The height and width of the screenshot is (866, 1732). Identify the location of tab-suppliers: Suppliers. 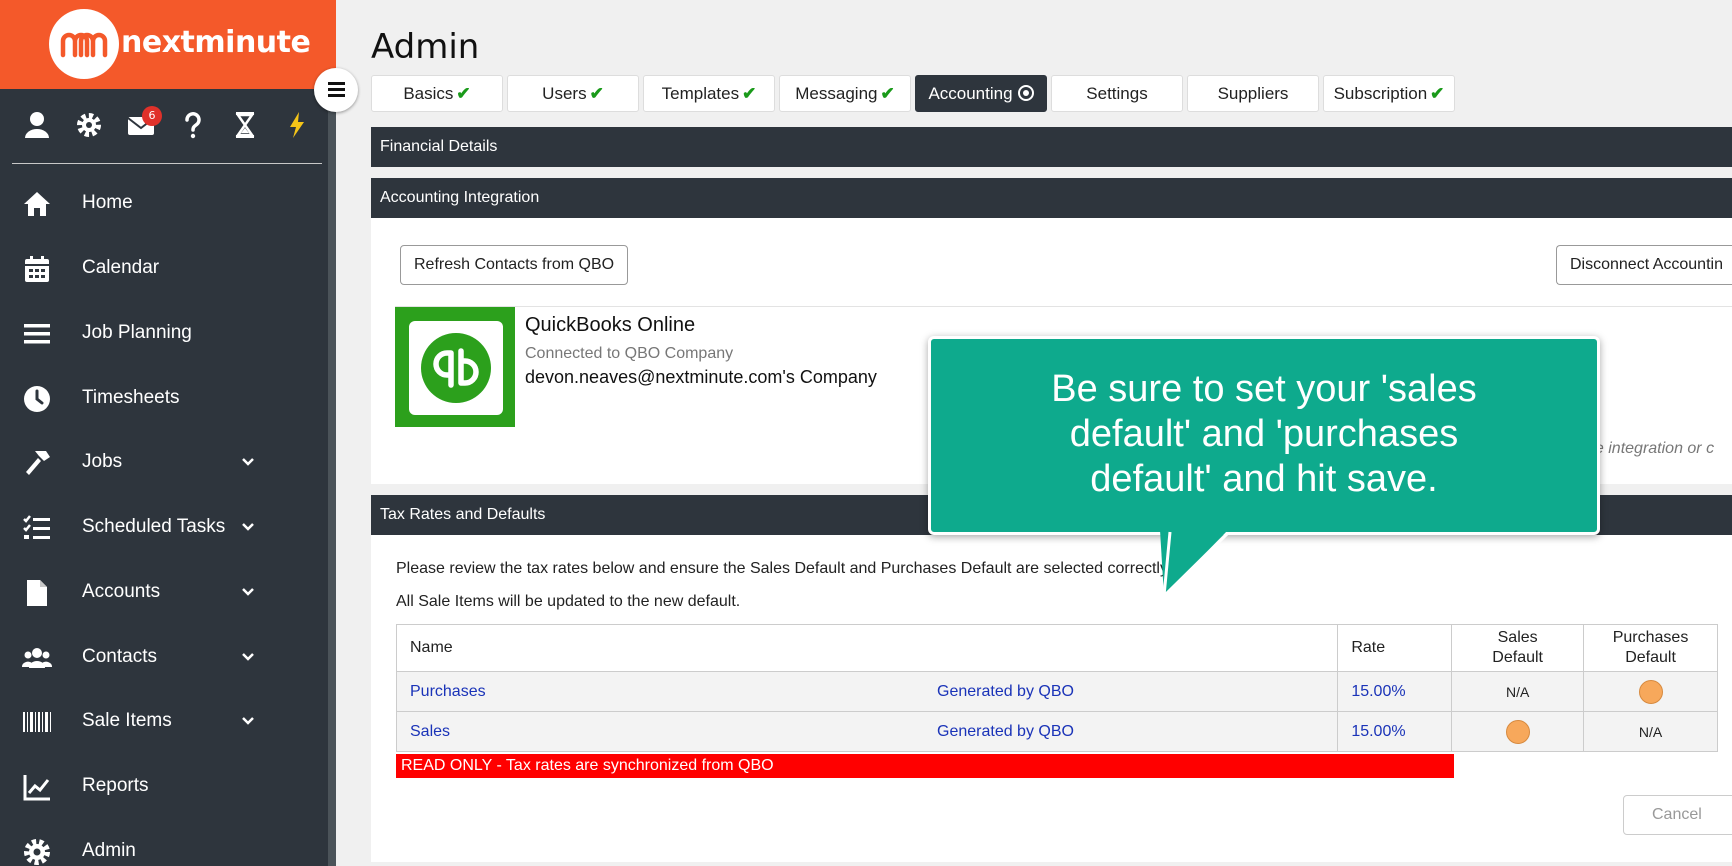
(1253, 93).